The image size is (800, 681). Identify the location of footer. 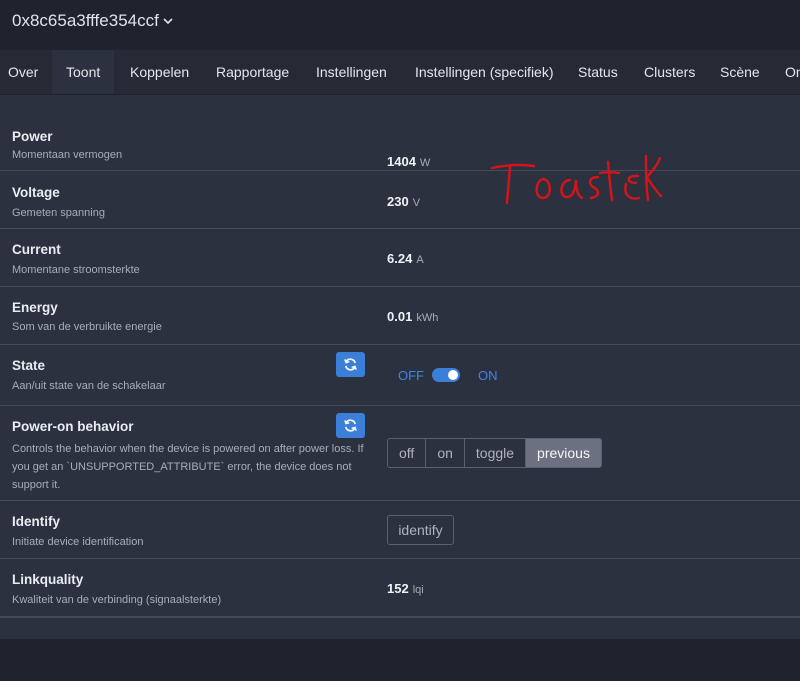
(400, 660).